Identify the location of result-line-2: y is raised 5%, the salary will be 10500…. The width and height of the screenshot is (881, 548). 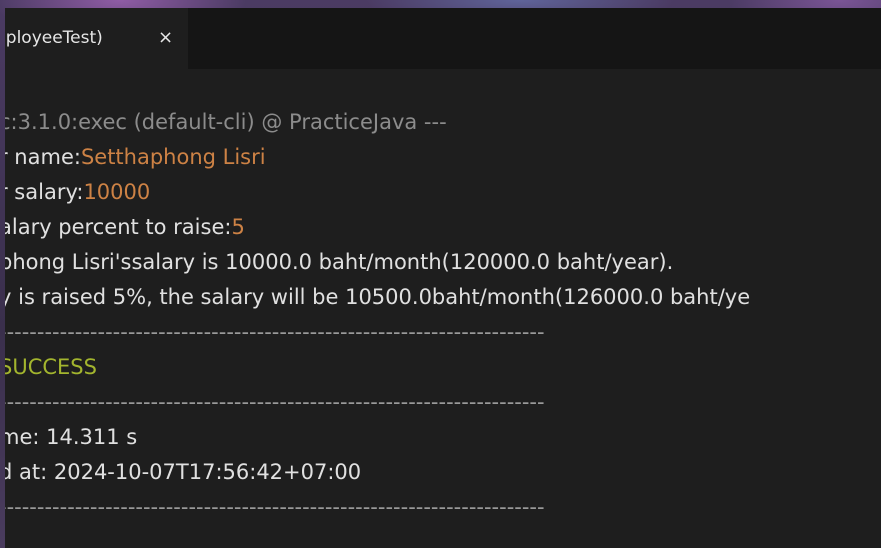
(378, 297).